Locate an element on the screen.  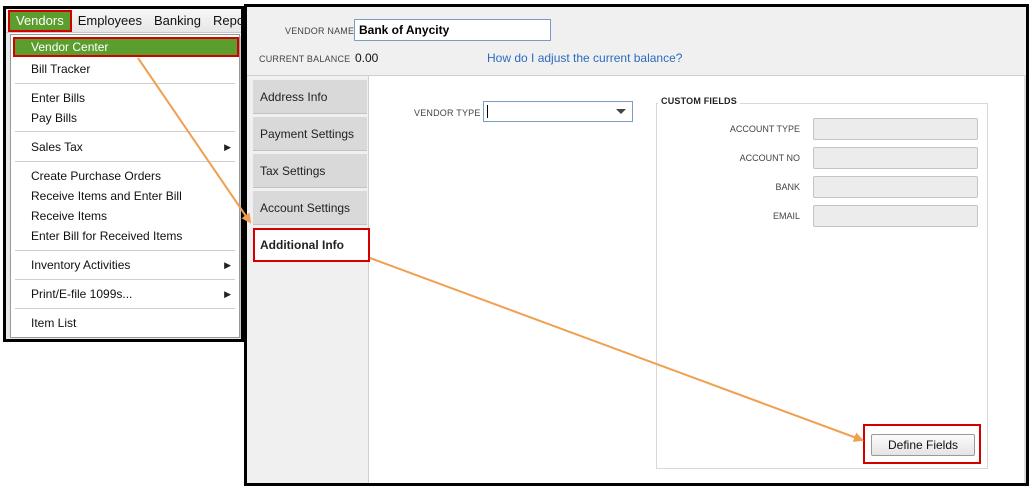
menubar-item-vendors: Vendors is located at coordinates (40, 20).